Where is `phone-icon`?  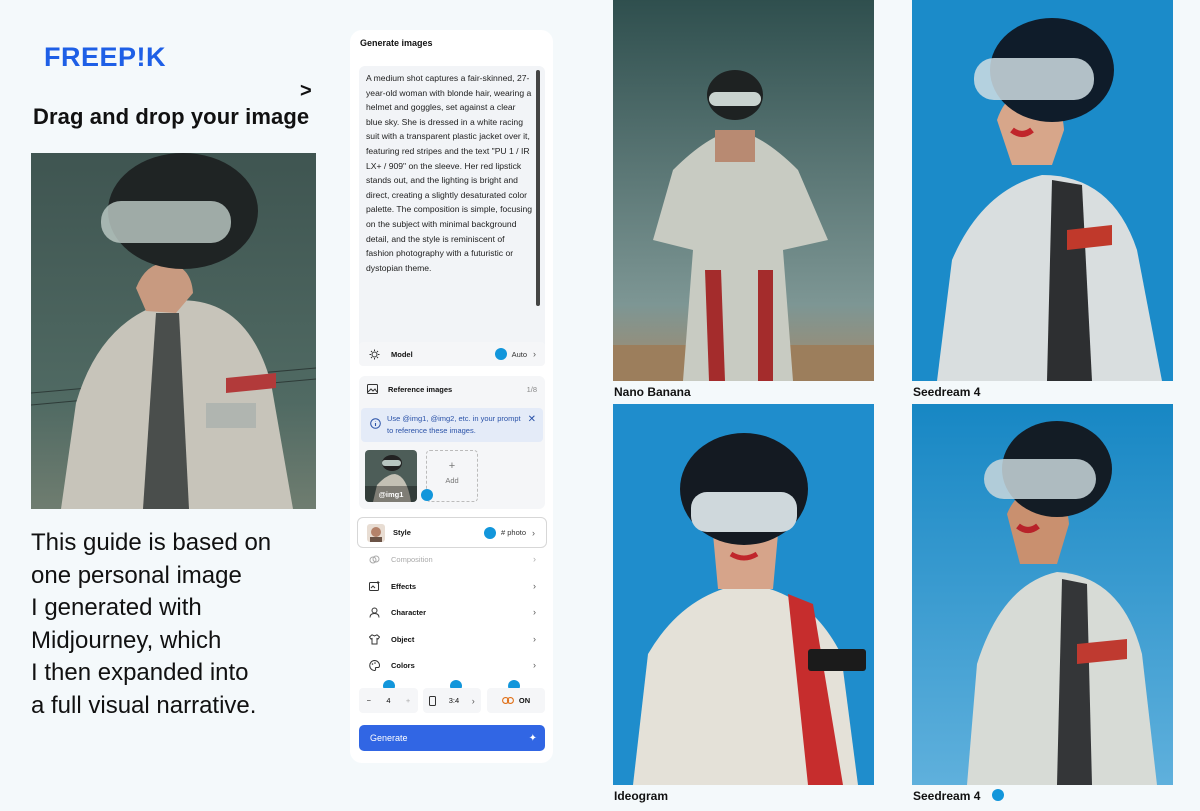
phone-icon is located at coordinates (433, 700).